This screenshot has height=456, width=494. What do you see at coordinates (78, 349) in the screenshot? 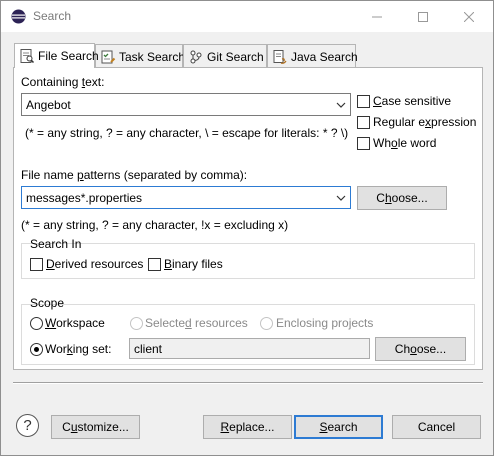
I see `working-set-label: Working set:` at bounding box center [78, 349].